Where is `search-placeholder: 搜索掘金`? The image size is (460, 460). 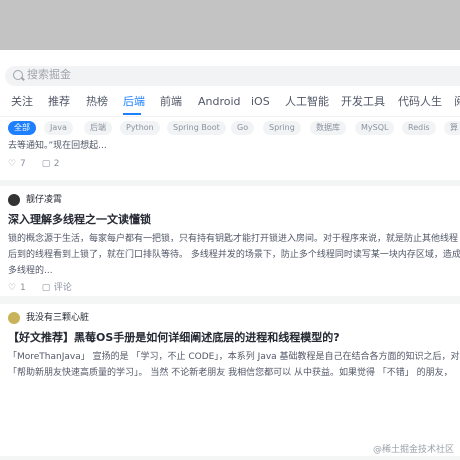 search-placeholder: 搜索掘金 is located at coordinates (49, 74).